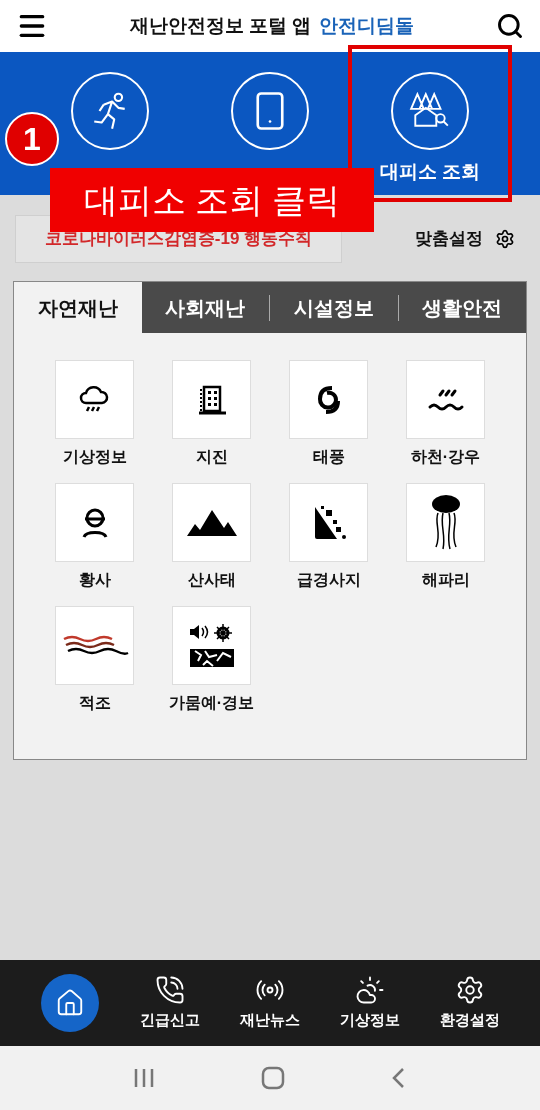 This screenshot has height=1110, width=540. I want to click on disaster-label: 해파리, so click(445, 580).